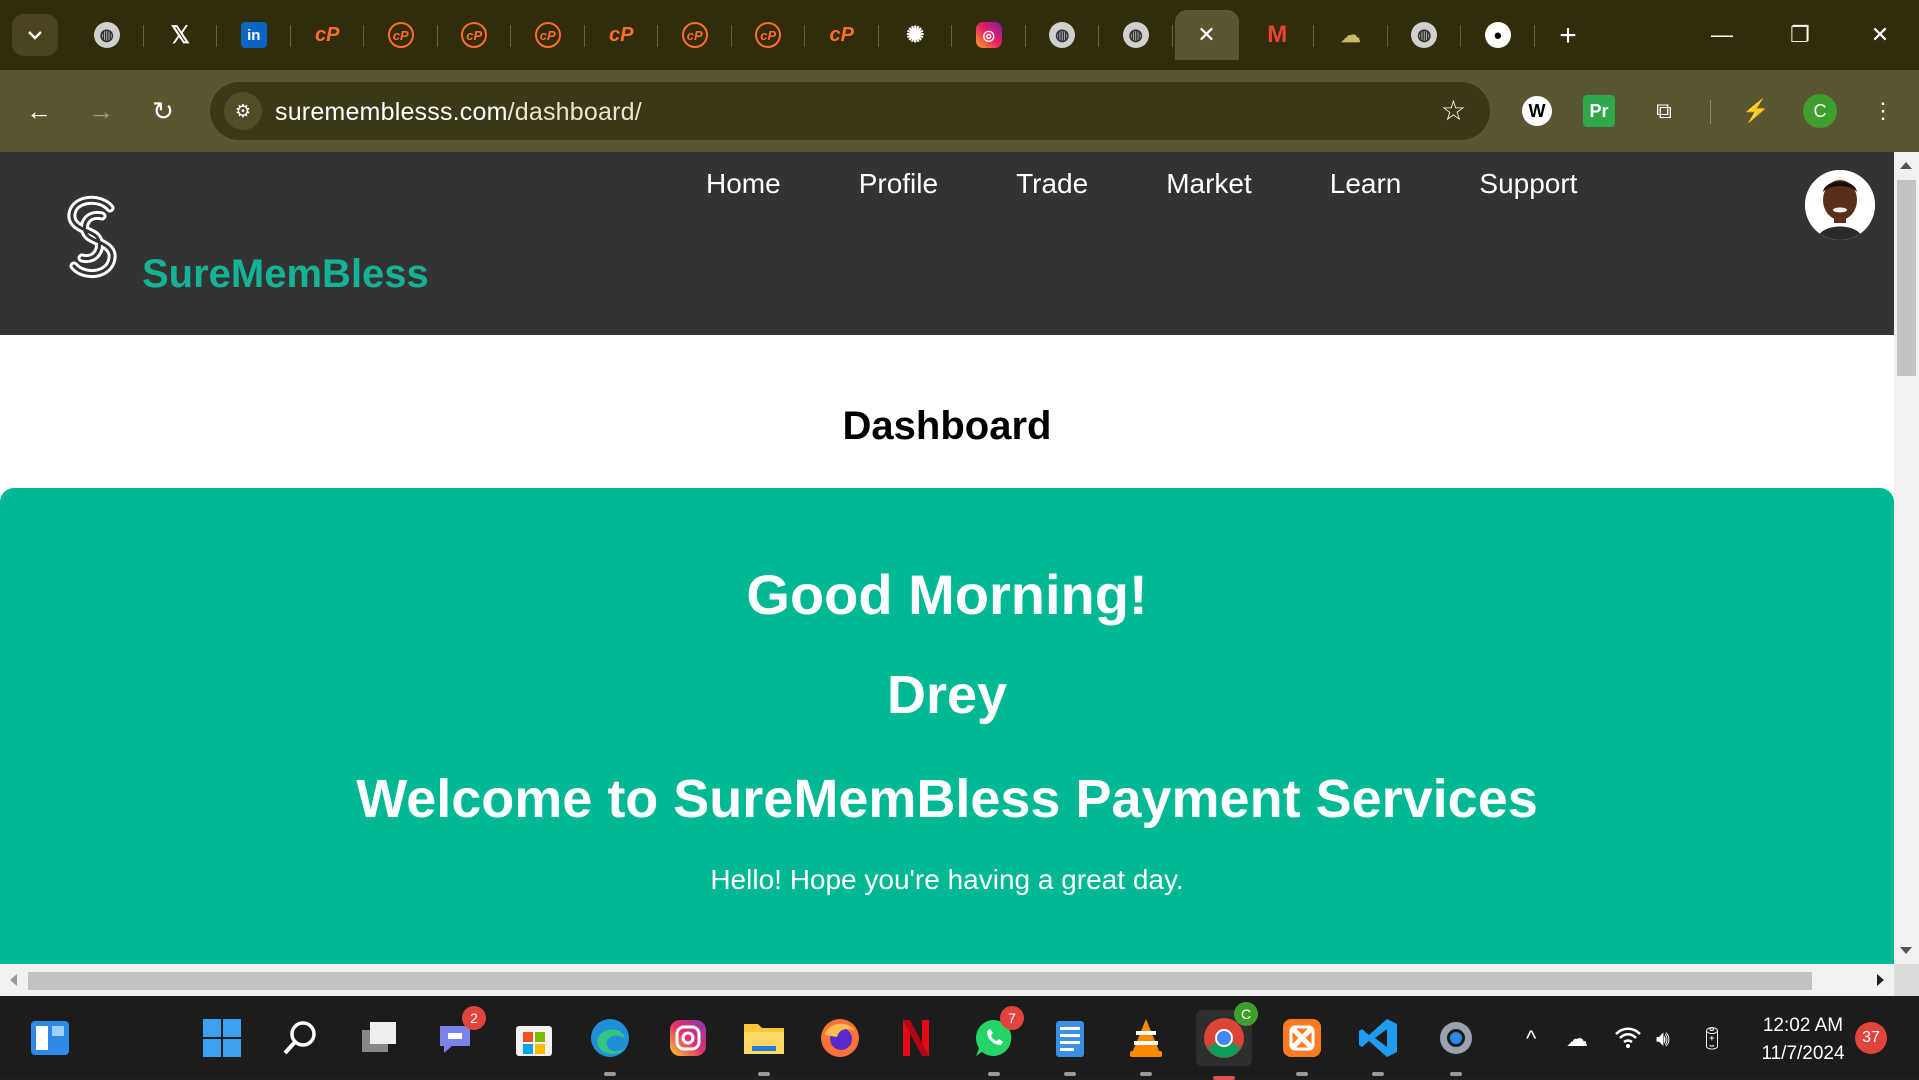 This screenshot has height=1080, width=1919. I want to click on start-windows-icon, so click(222, 1038).